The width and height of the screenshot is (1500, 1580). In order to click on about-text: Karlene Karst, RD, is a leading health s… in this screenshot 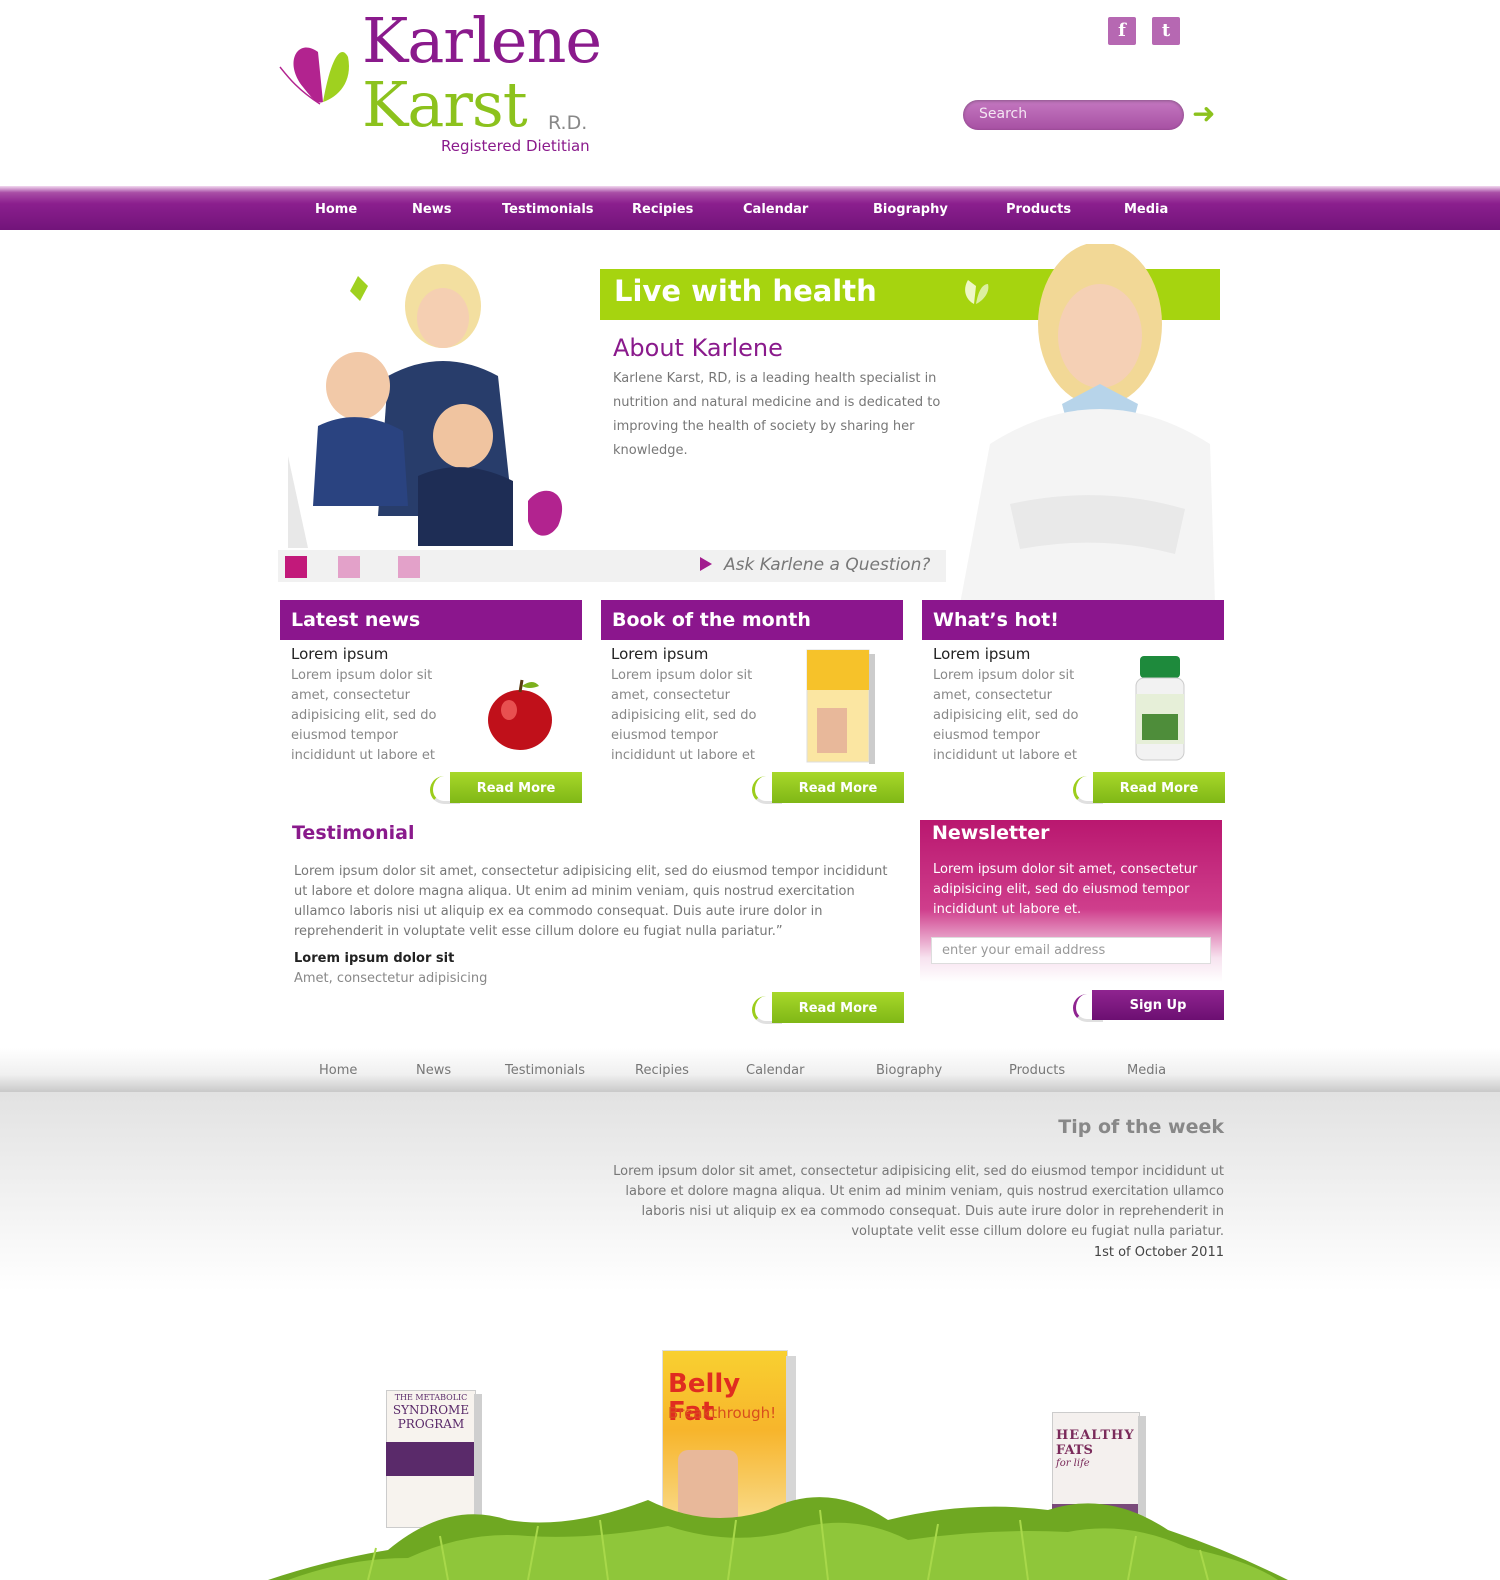, I will do `click(777, 414)`.